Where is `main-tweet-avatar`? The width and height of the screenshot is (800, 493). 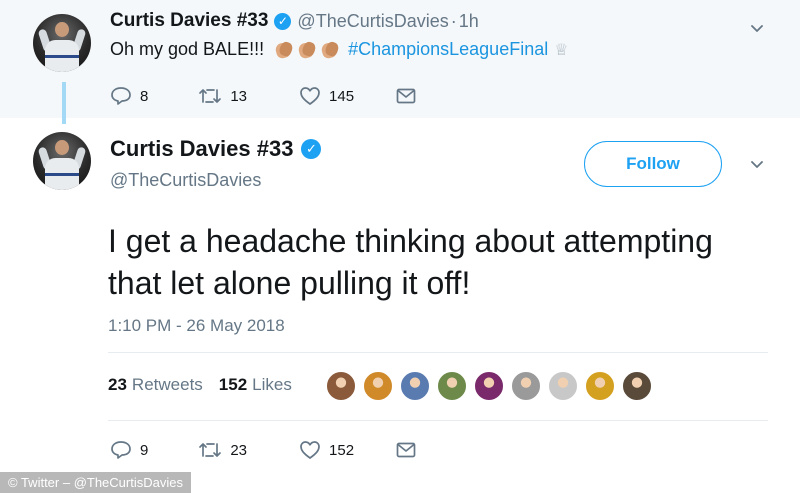 main-tweet-avatar is located at coordinates (62, 161).